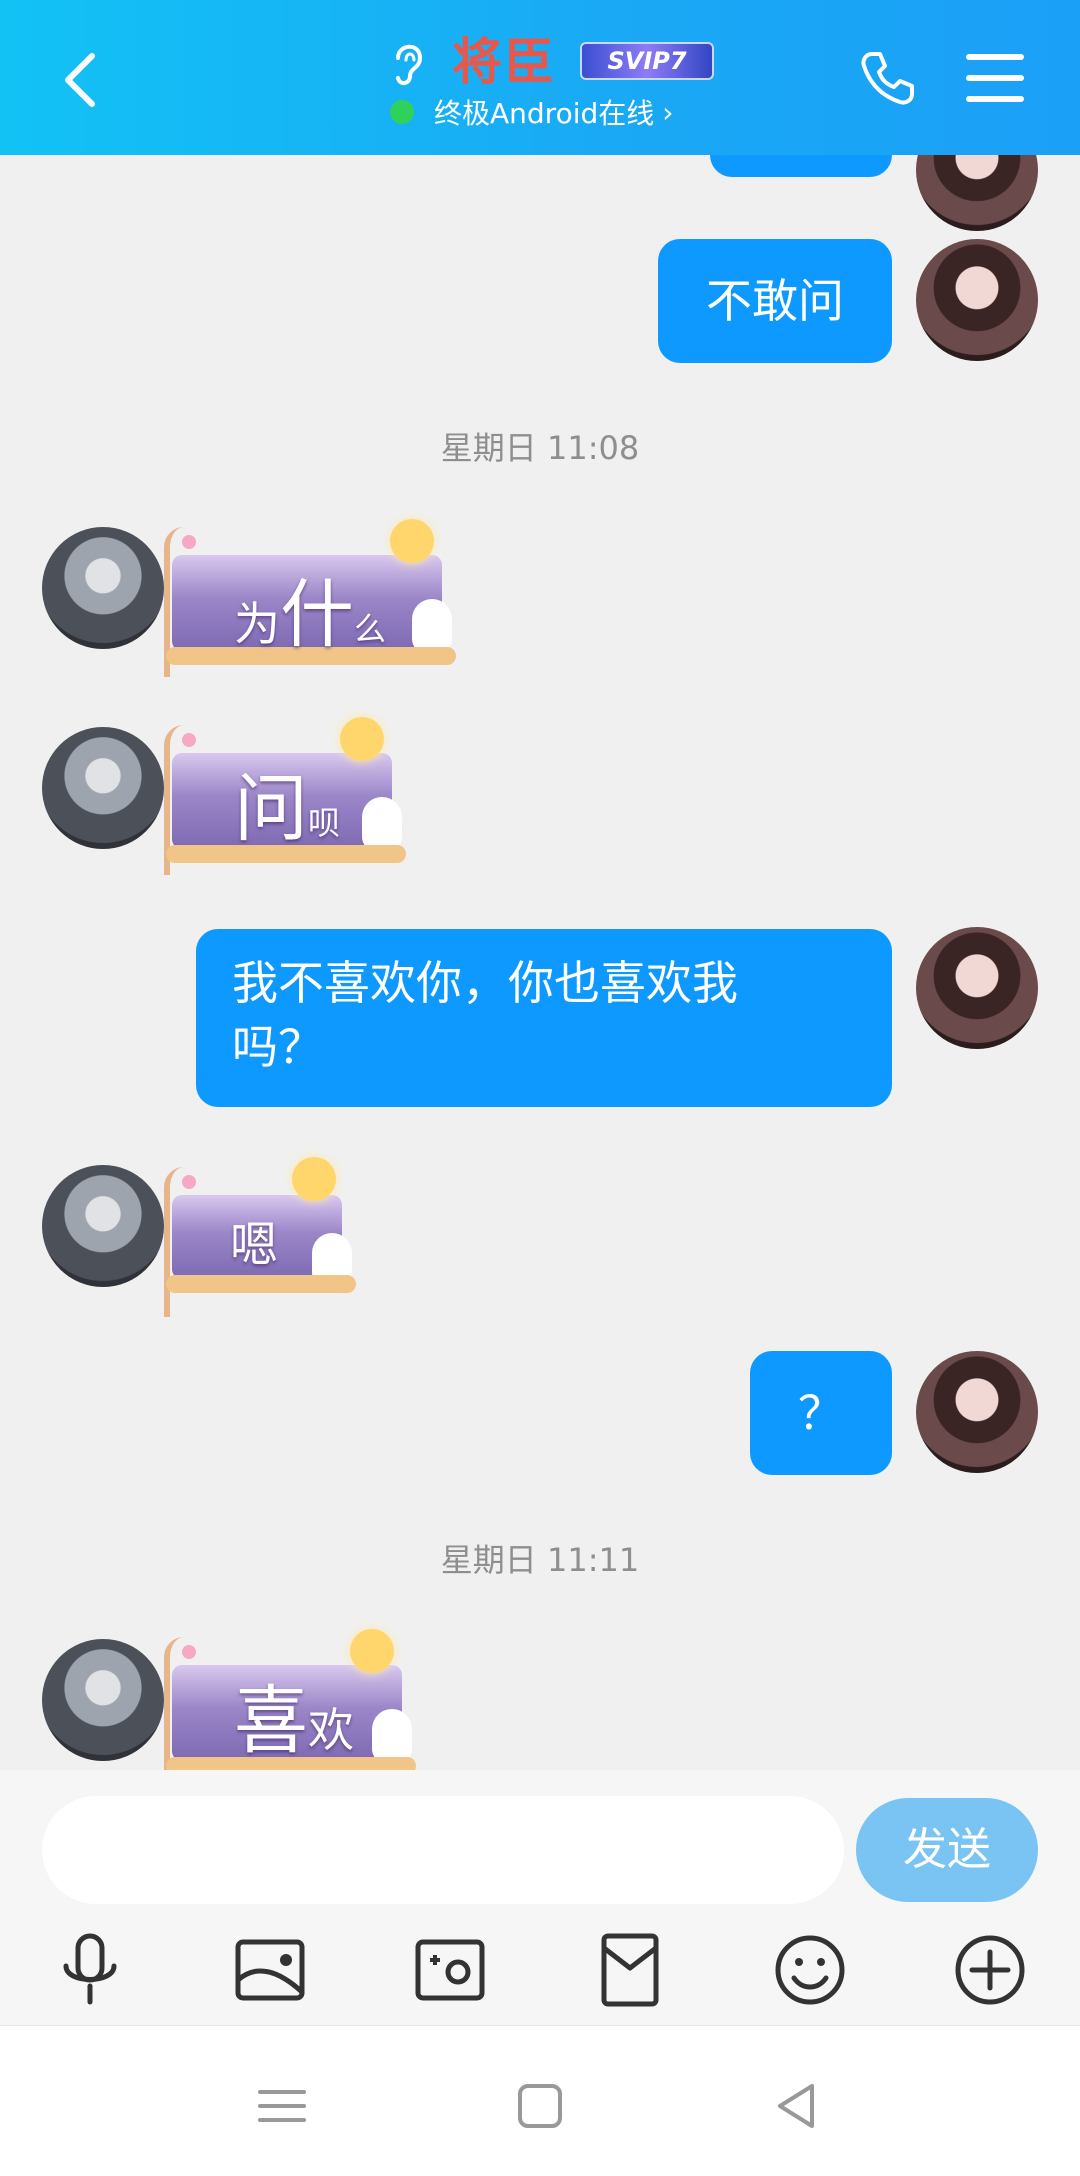  What do you see at coordinates (540, 448) in the screenshot?
I see `timestamp: 星期日 11:08` at bounding box center [540, 448].